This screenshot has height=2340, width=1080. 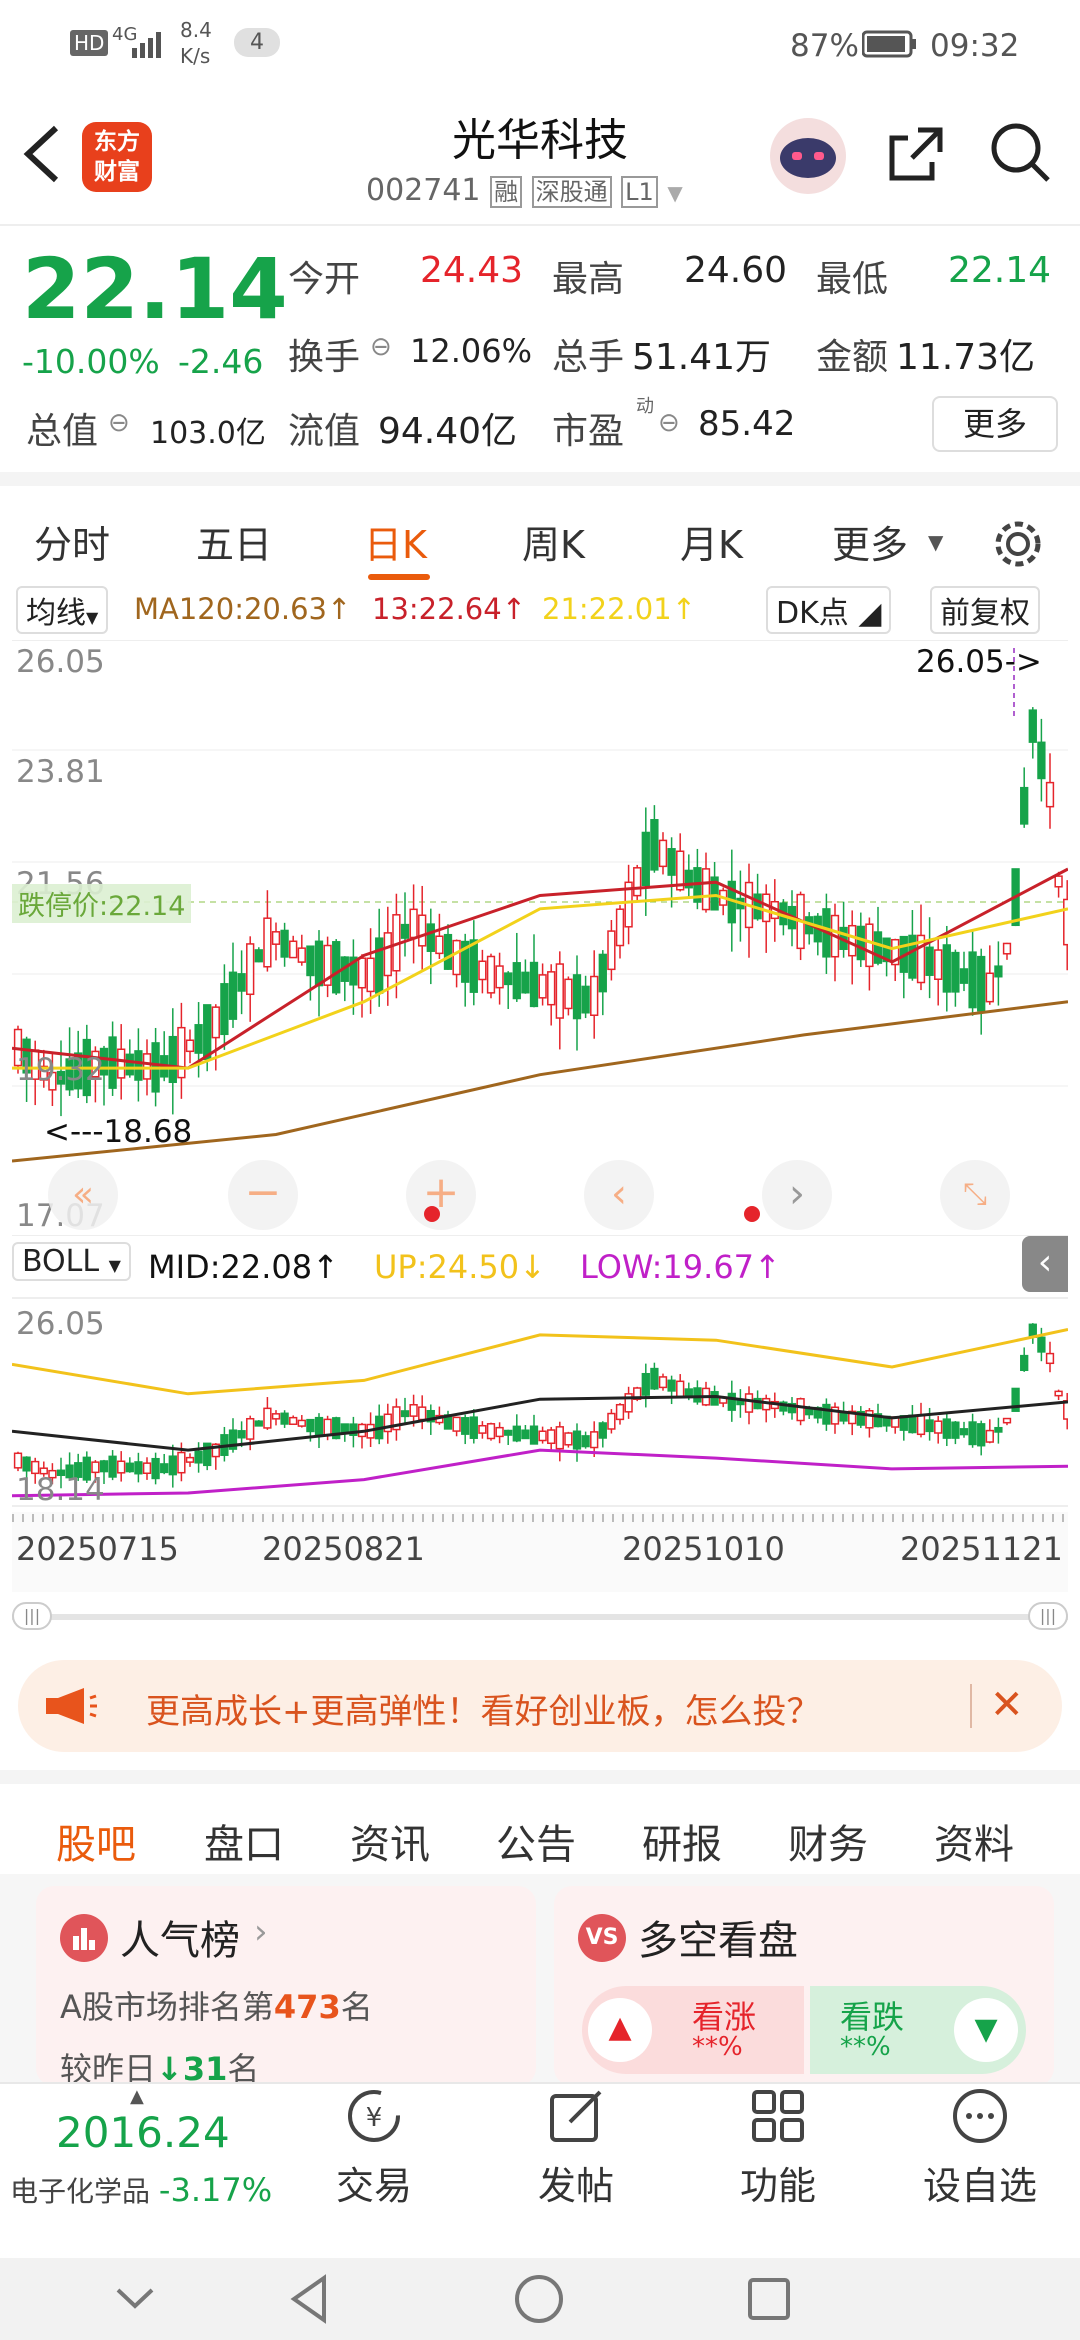 What do you see at coordinates (62, 610) in the screenshot?
I see `ma-selector: 均线▼` at bounding box center [62, 610].